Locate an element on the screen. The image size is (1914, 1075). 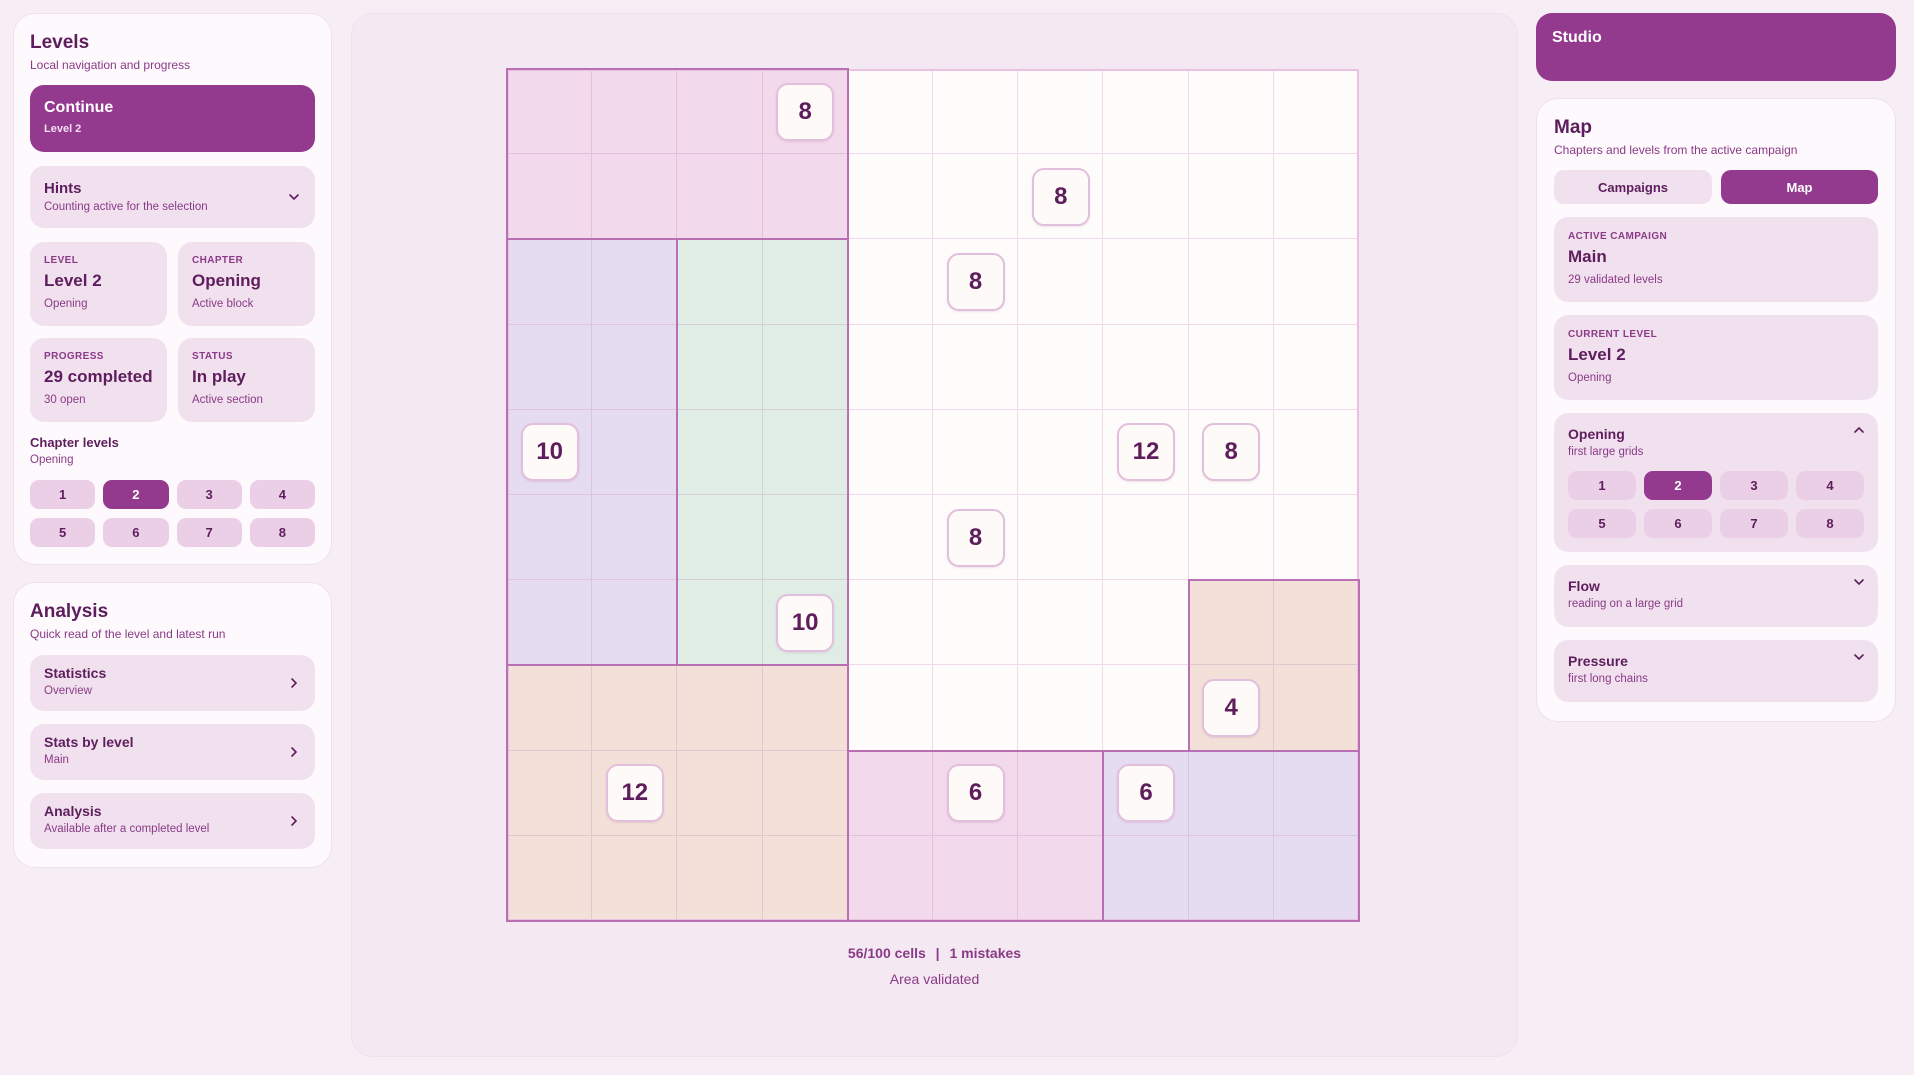
map-title: Map is located at coordinates (1573, 127).